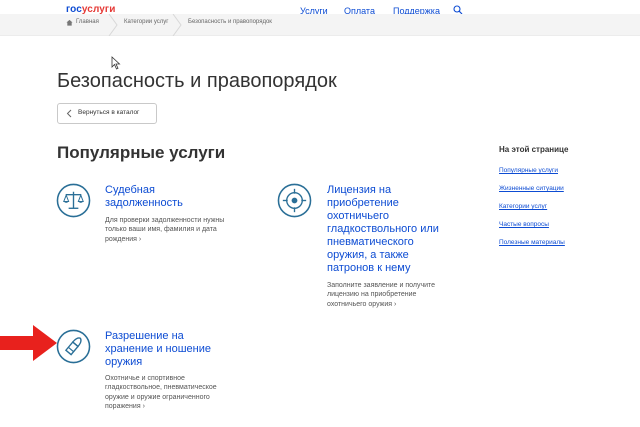  Describe the element at coordinates (230, 22) in the screenshot. I see `breadcrumb-current: Безопасность и правопорядок` at that location.